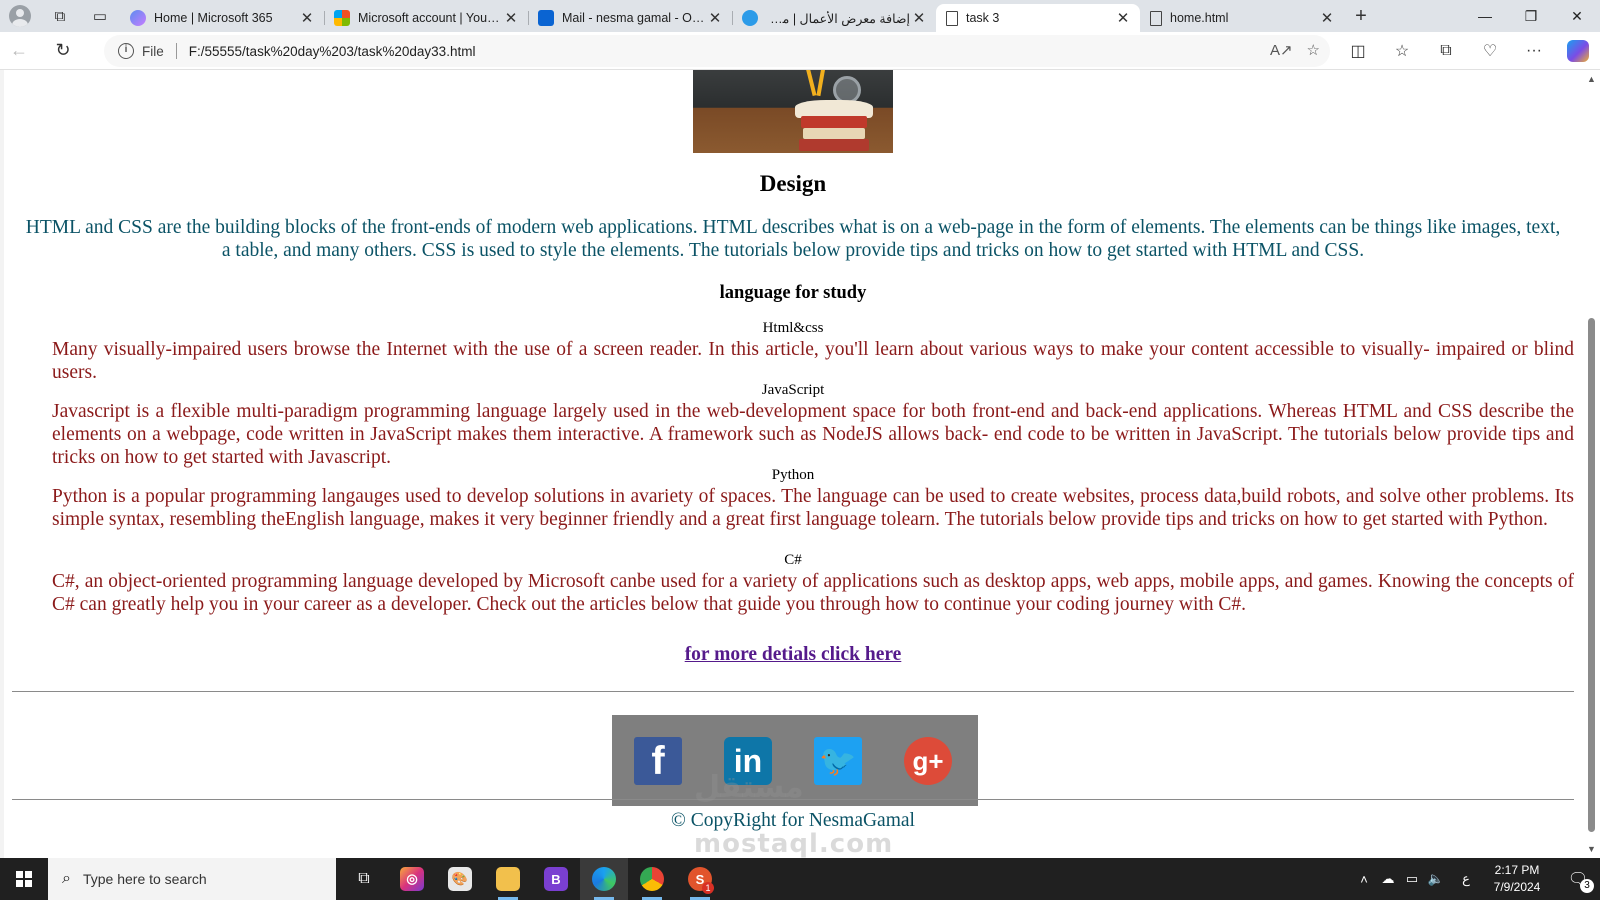 This screenshot has width=1600, height=900. I want to click on watermark-latin: mostaql.com, so click(794, 843).